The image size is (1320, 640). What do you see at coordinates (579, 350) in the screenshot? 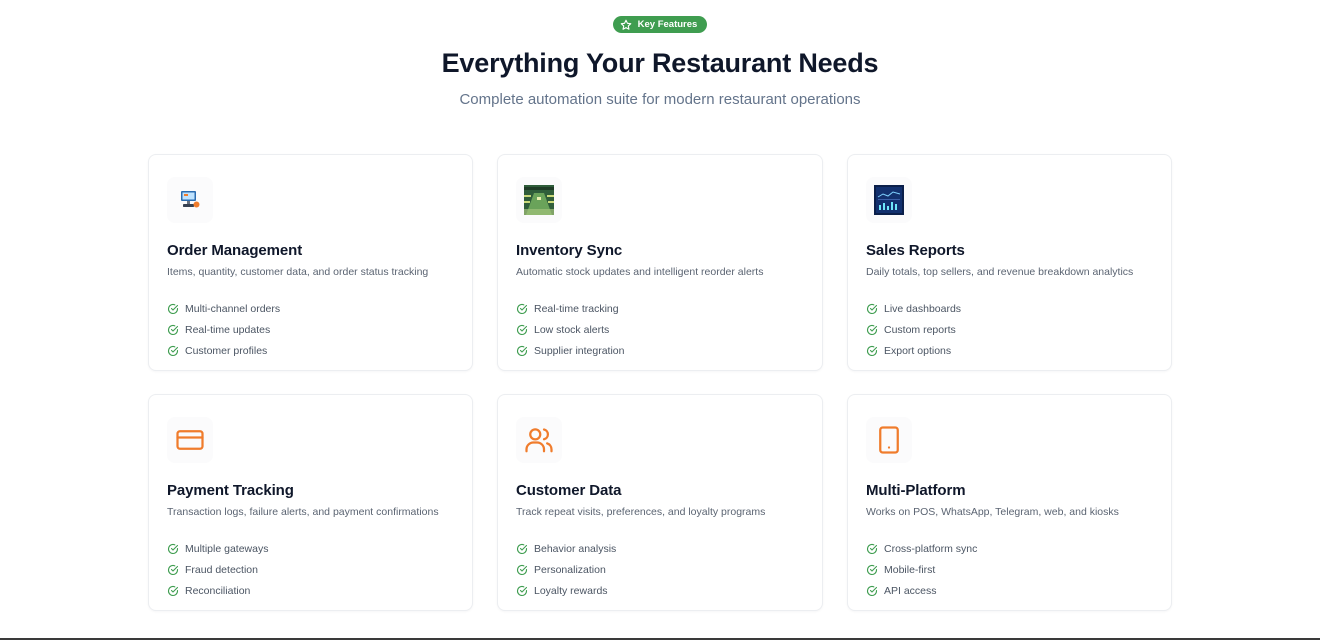
I see `list-item-label: Supplier integration` at bounding box center [579, 350].